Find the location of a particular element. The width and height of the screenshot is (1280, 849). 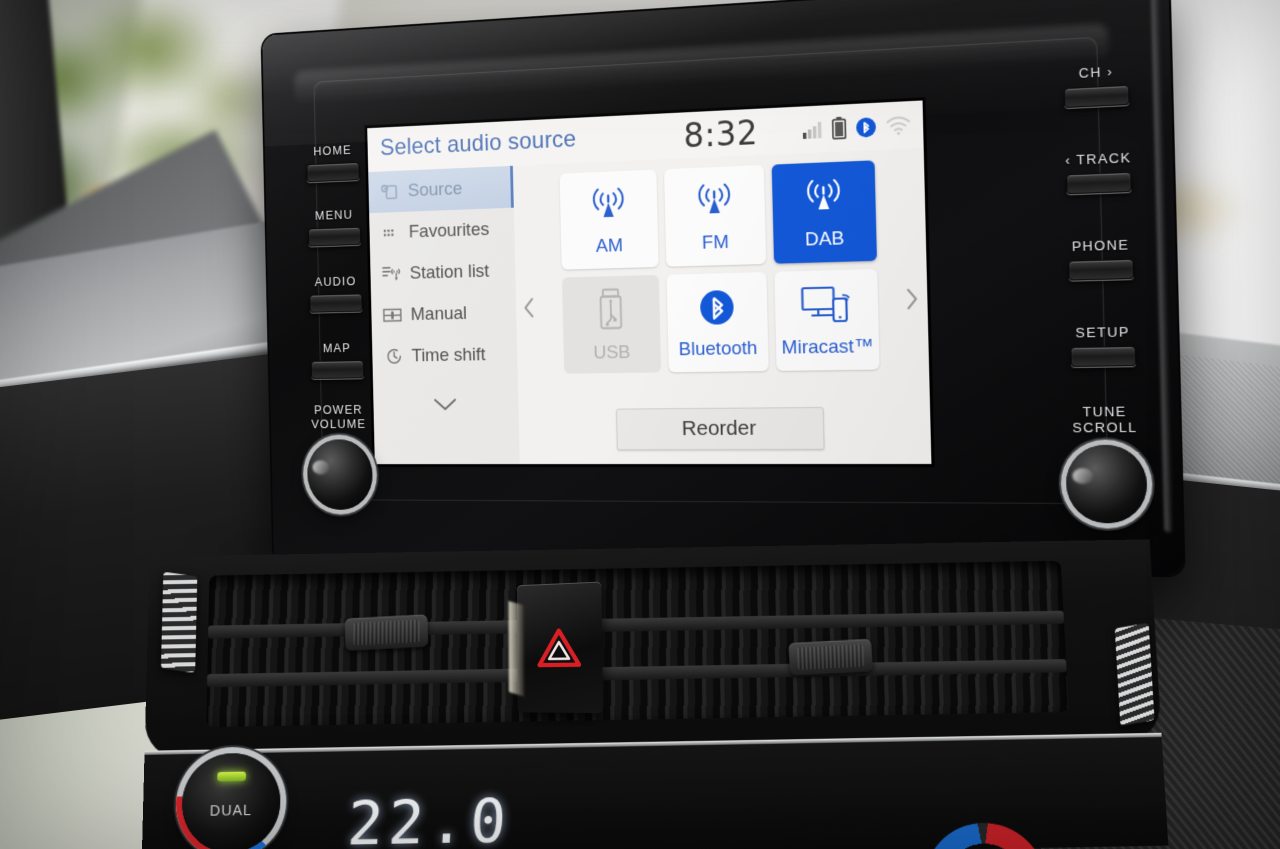

source-tile-label: Bluetooth is located at coordinates (718, 348).